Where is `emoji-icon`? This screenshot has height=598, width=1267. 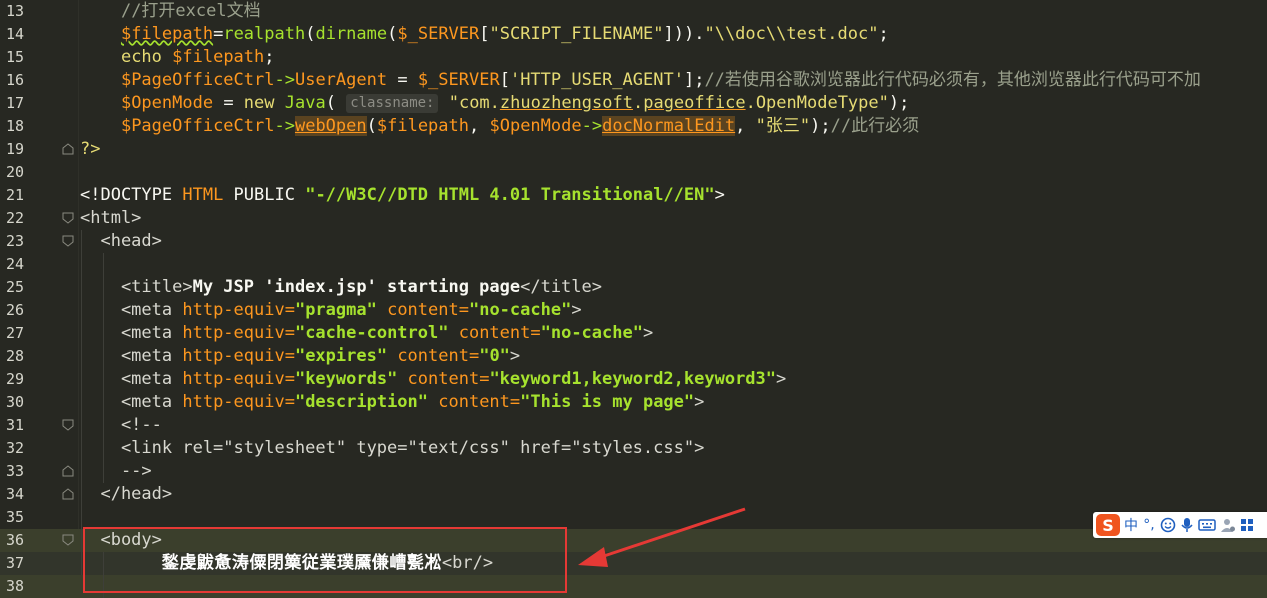
emoji-icon is located at coordinates (1168, 525).